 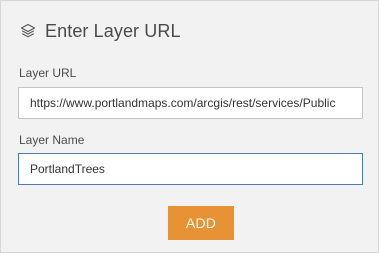 I want to click on layers-icon, so click(x=28, y=31).